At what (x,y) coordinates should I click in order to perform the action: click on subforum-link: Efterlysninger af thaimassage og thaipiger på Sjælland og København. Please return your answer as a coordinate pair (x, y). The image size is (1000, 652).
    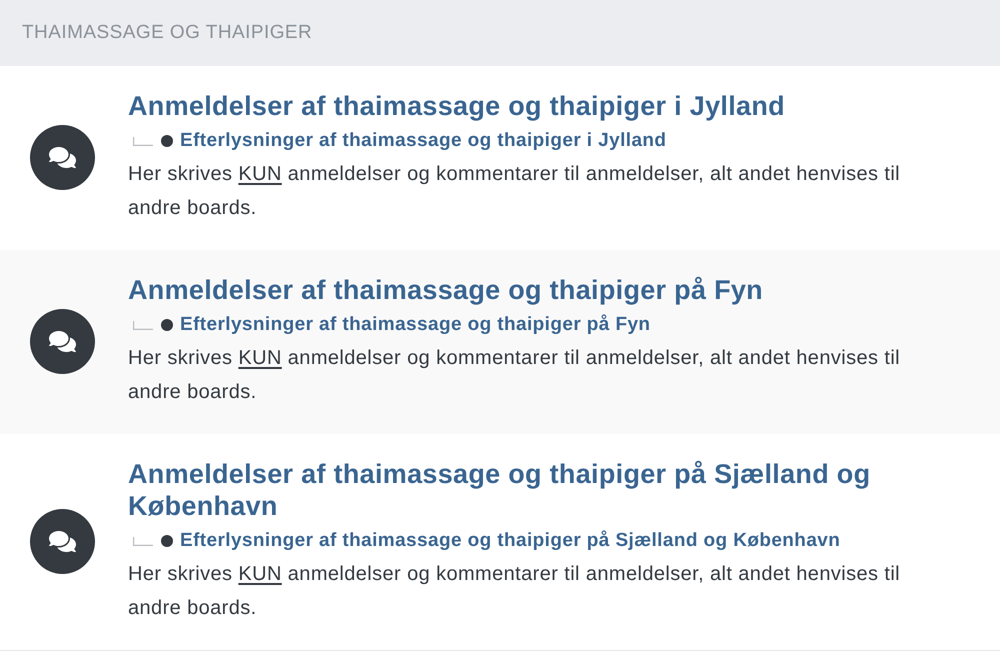
    Looking at the image, I should click on (510, 541).